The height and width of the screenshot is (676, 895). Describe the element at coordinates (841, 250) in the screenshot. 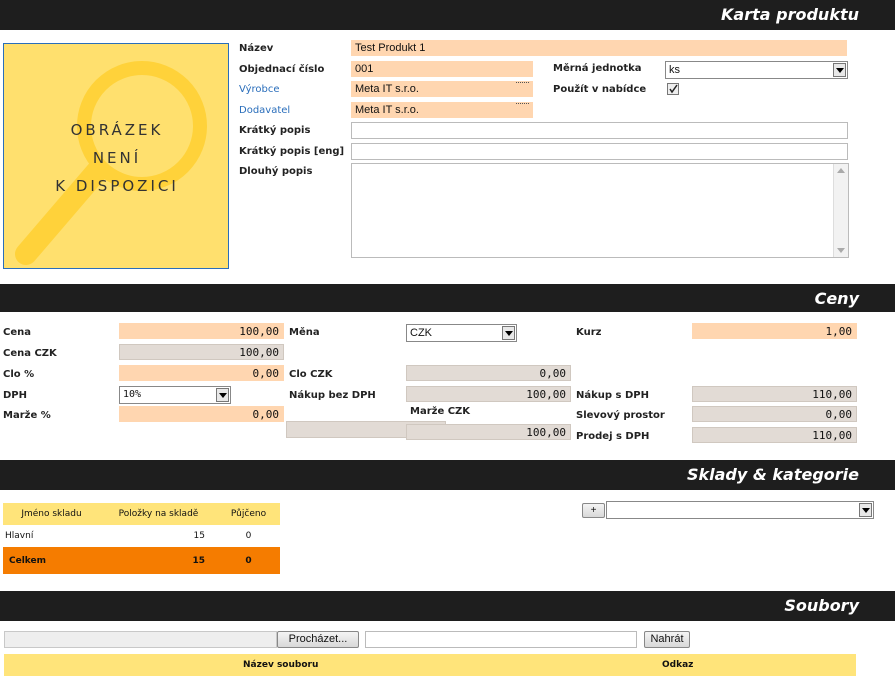

I see `scroll-down-icon` at that location.